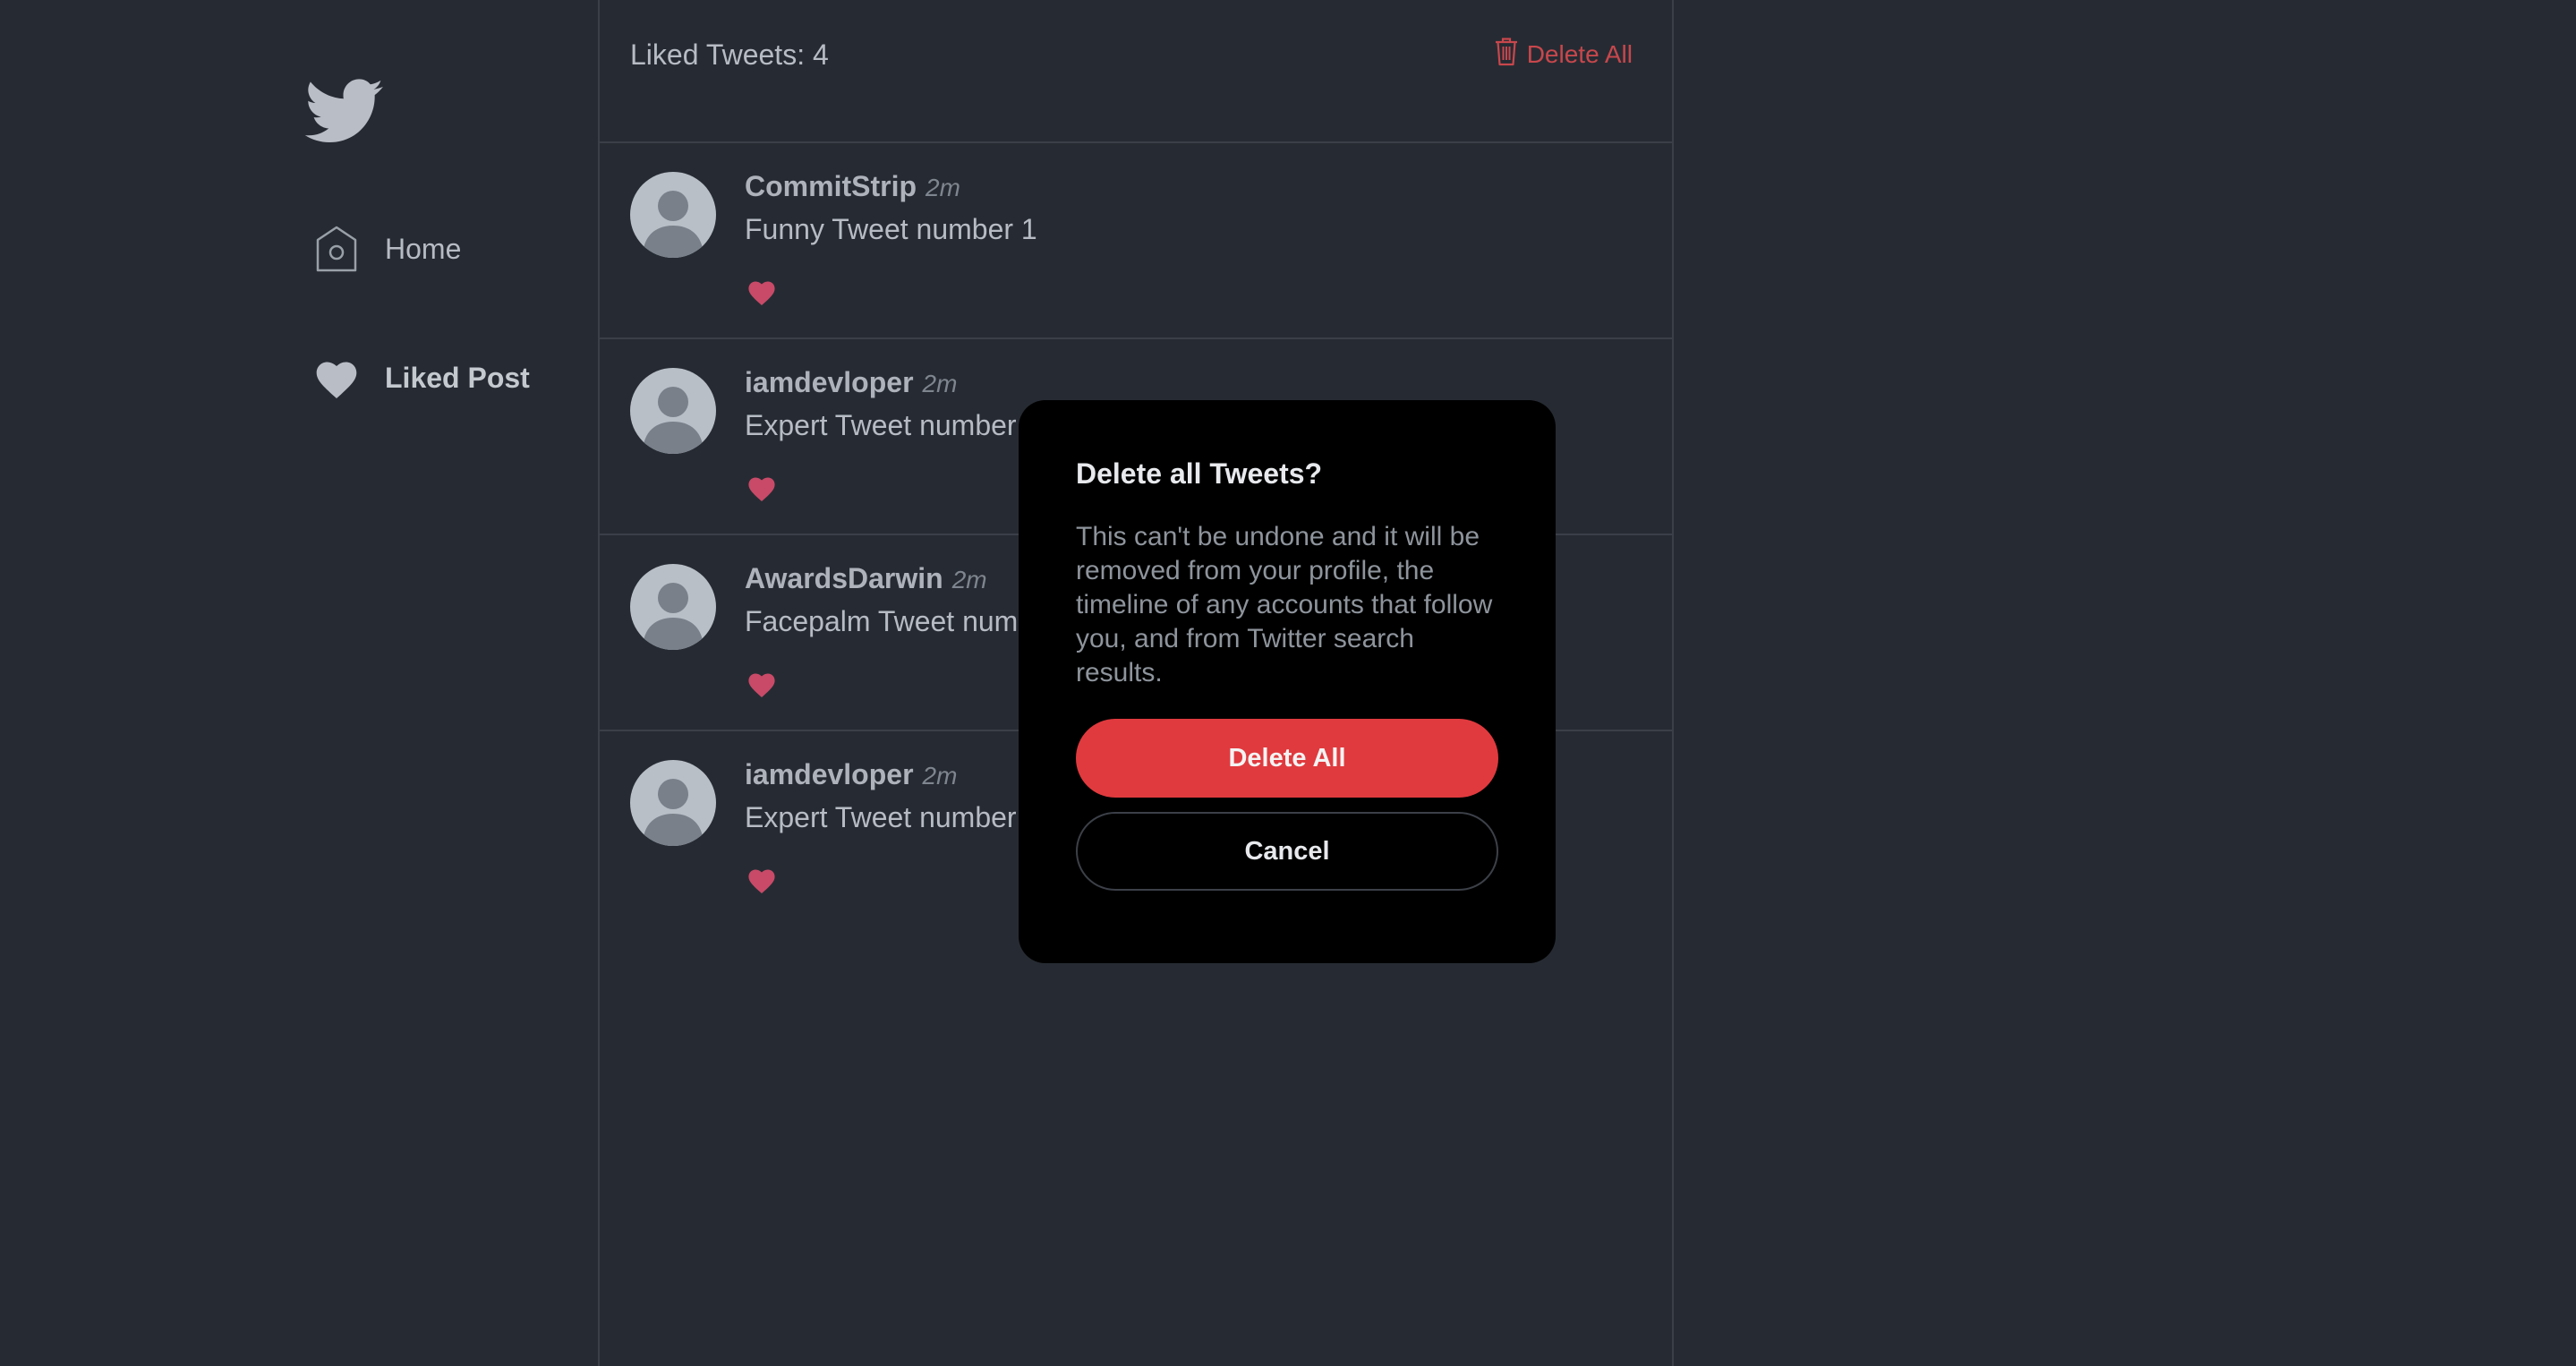 Image resolution: width=2576 pixels, height=1366 pixels. I want to click on confirm-delete-all-button: Delete All, so click(1287, 758).